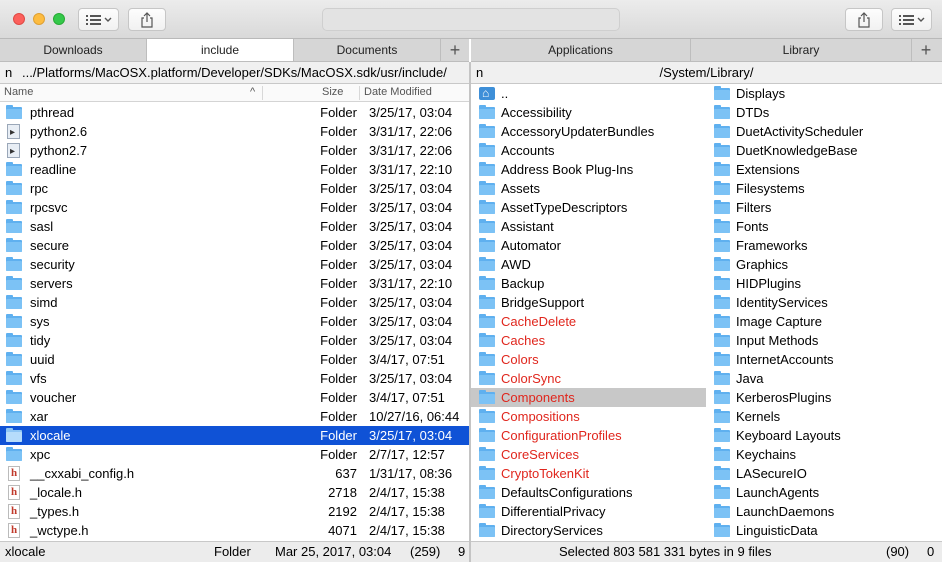  Describe the element at coordinates (234, 151) in the screenshot. I see `file-row: python2.7 Folder 3/31/17, 22:06` at that location.